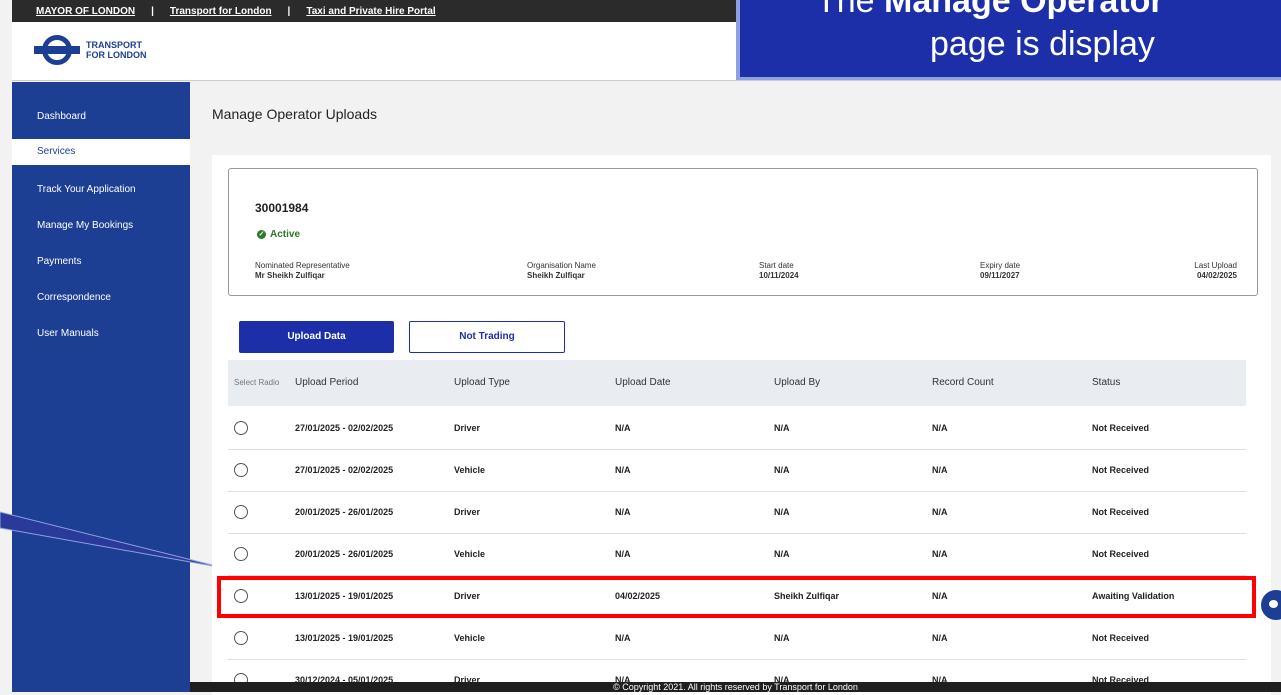  Describe the element at coordinates (327, 382) in the screenshot. I see `col-upload-period: Upload Period` at that location.